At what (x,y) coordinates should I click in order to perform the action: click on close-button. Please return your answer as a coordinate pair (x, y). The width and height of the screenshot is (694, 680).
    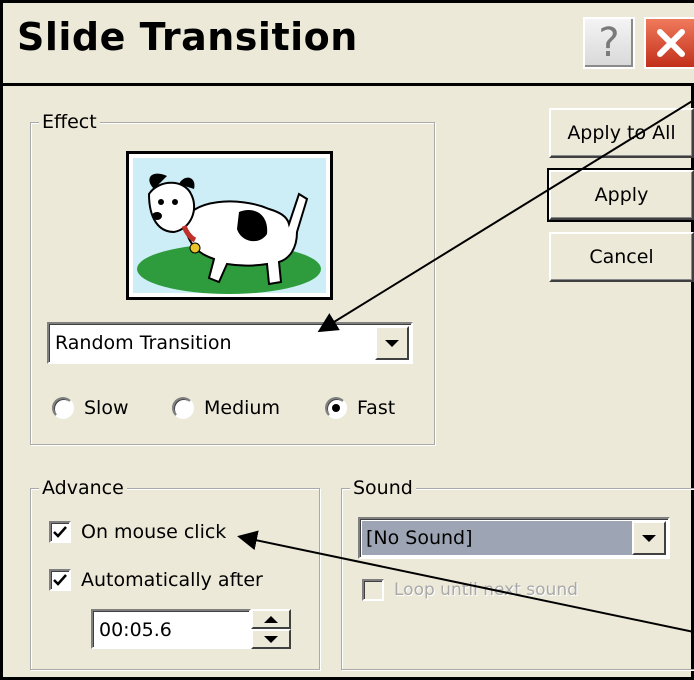
    Looking at the image, I should click on (669, 43).